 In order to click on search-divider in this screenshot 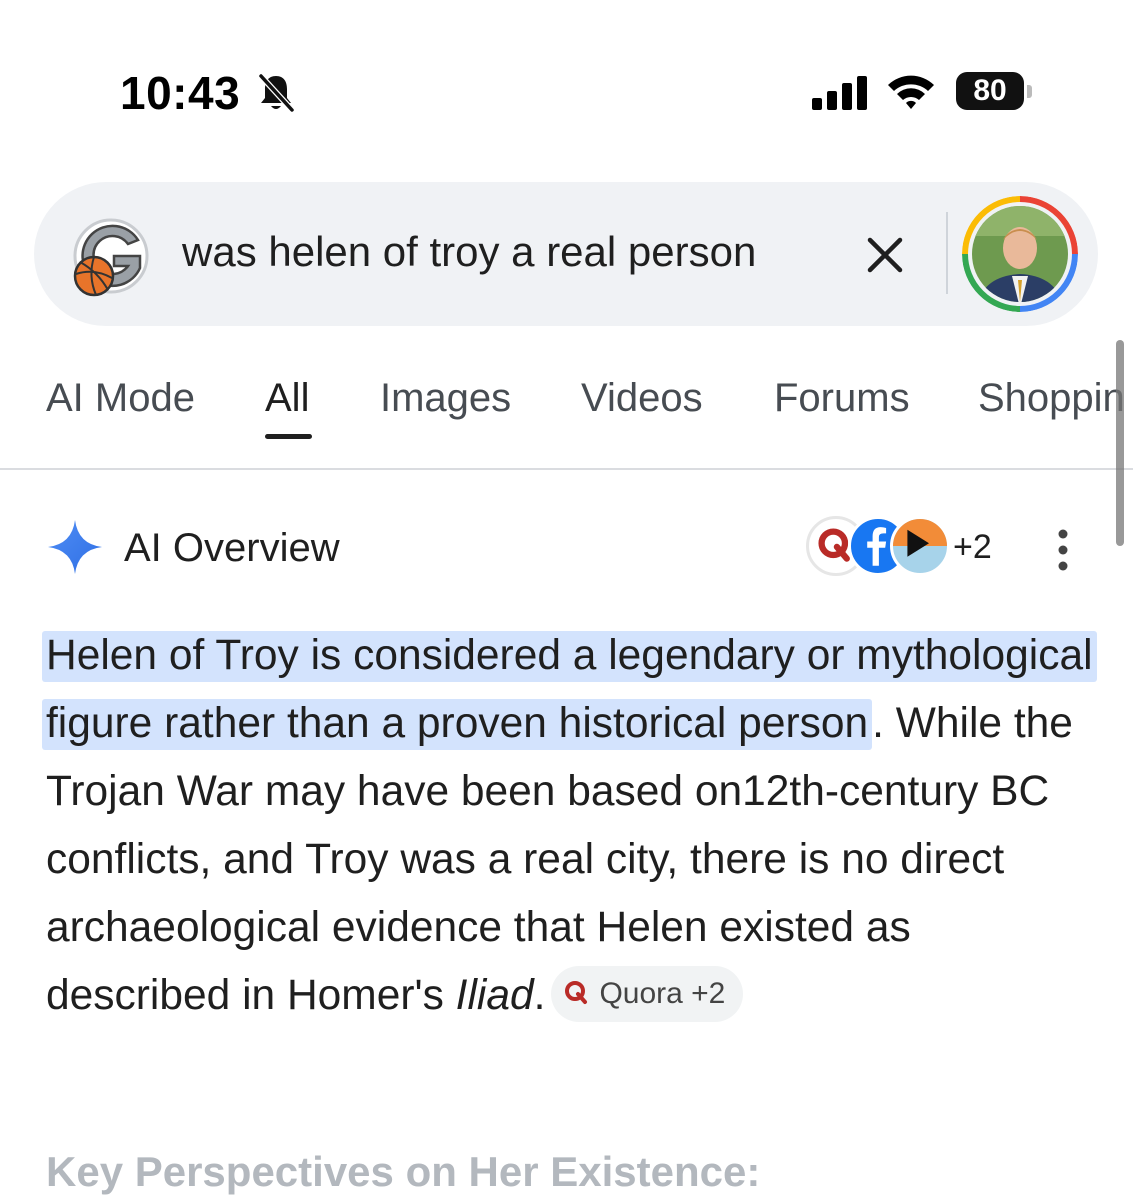, I will do `click(947, 253)`.